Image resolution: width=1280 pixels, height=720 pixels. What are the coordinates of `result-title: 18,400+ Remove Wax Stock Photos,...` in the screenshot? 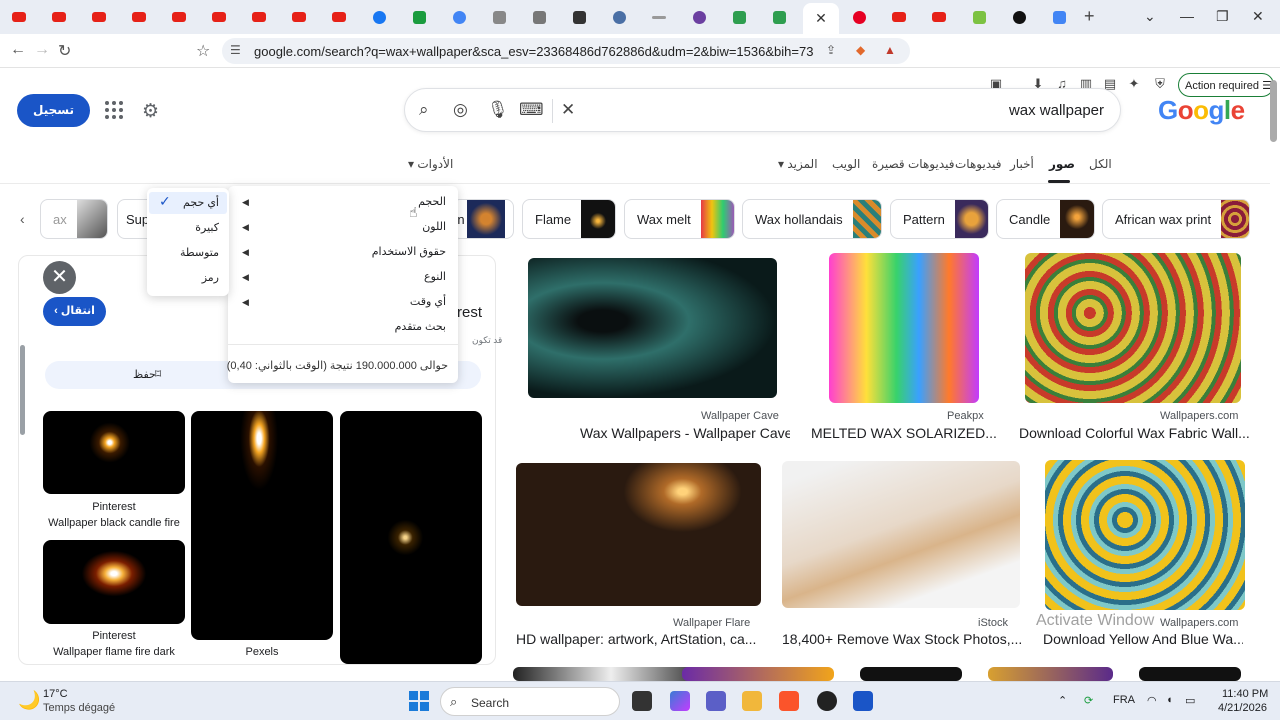 It's located at (902, 639).